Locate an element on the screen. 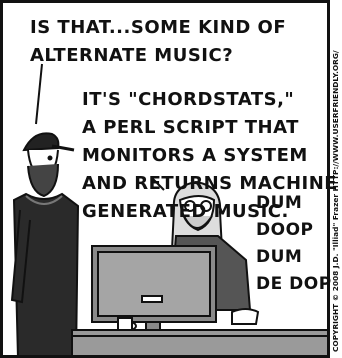 This screenshot has width=342, height=358. sound-effect-text: DUM DOOP DUM DE DOP is located at coordinates (294, 243).